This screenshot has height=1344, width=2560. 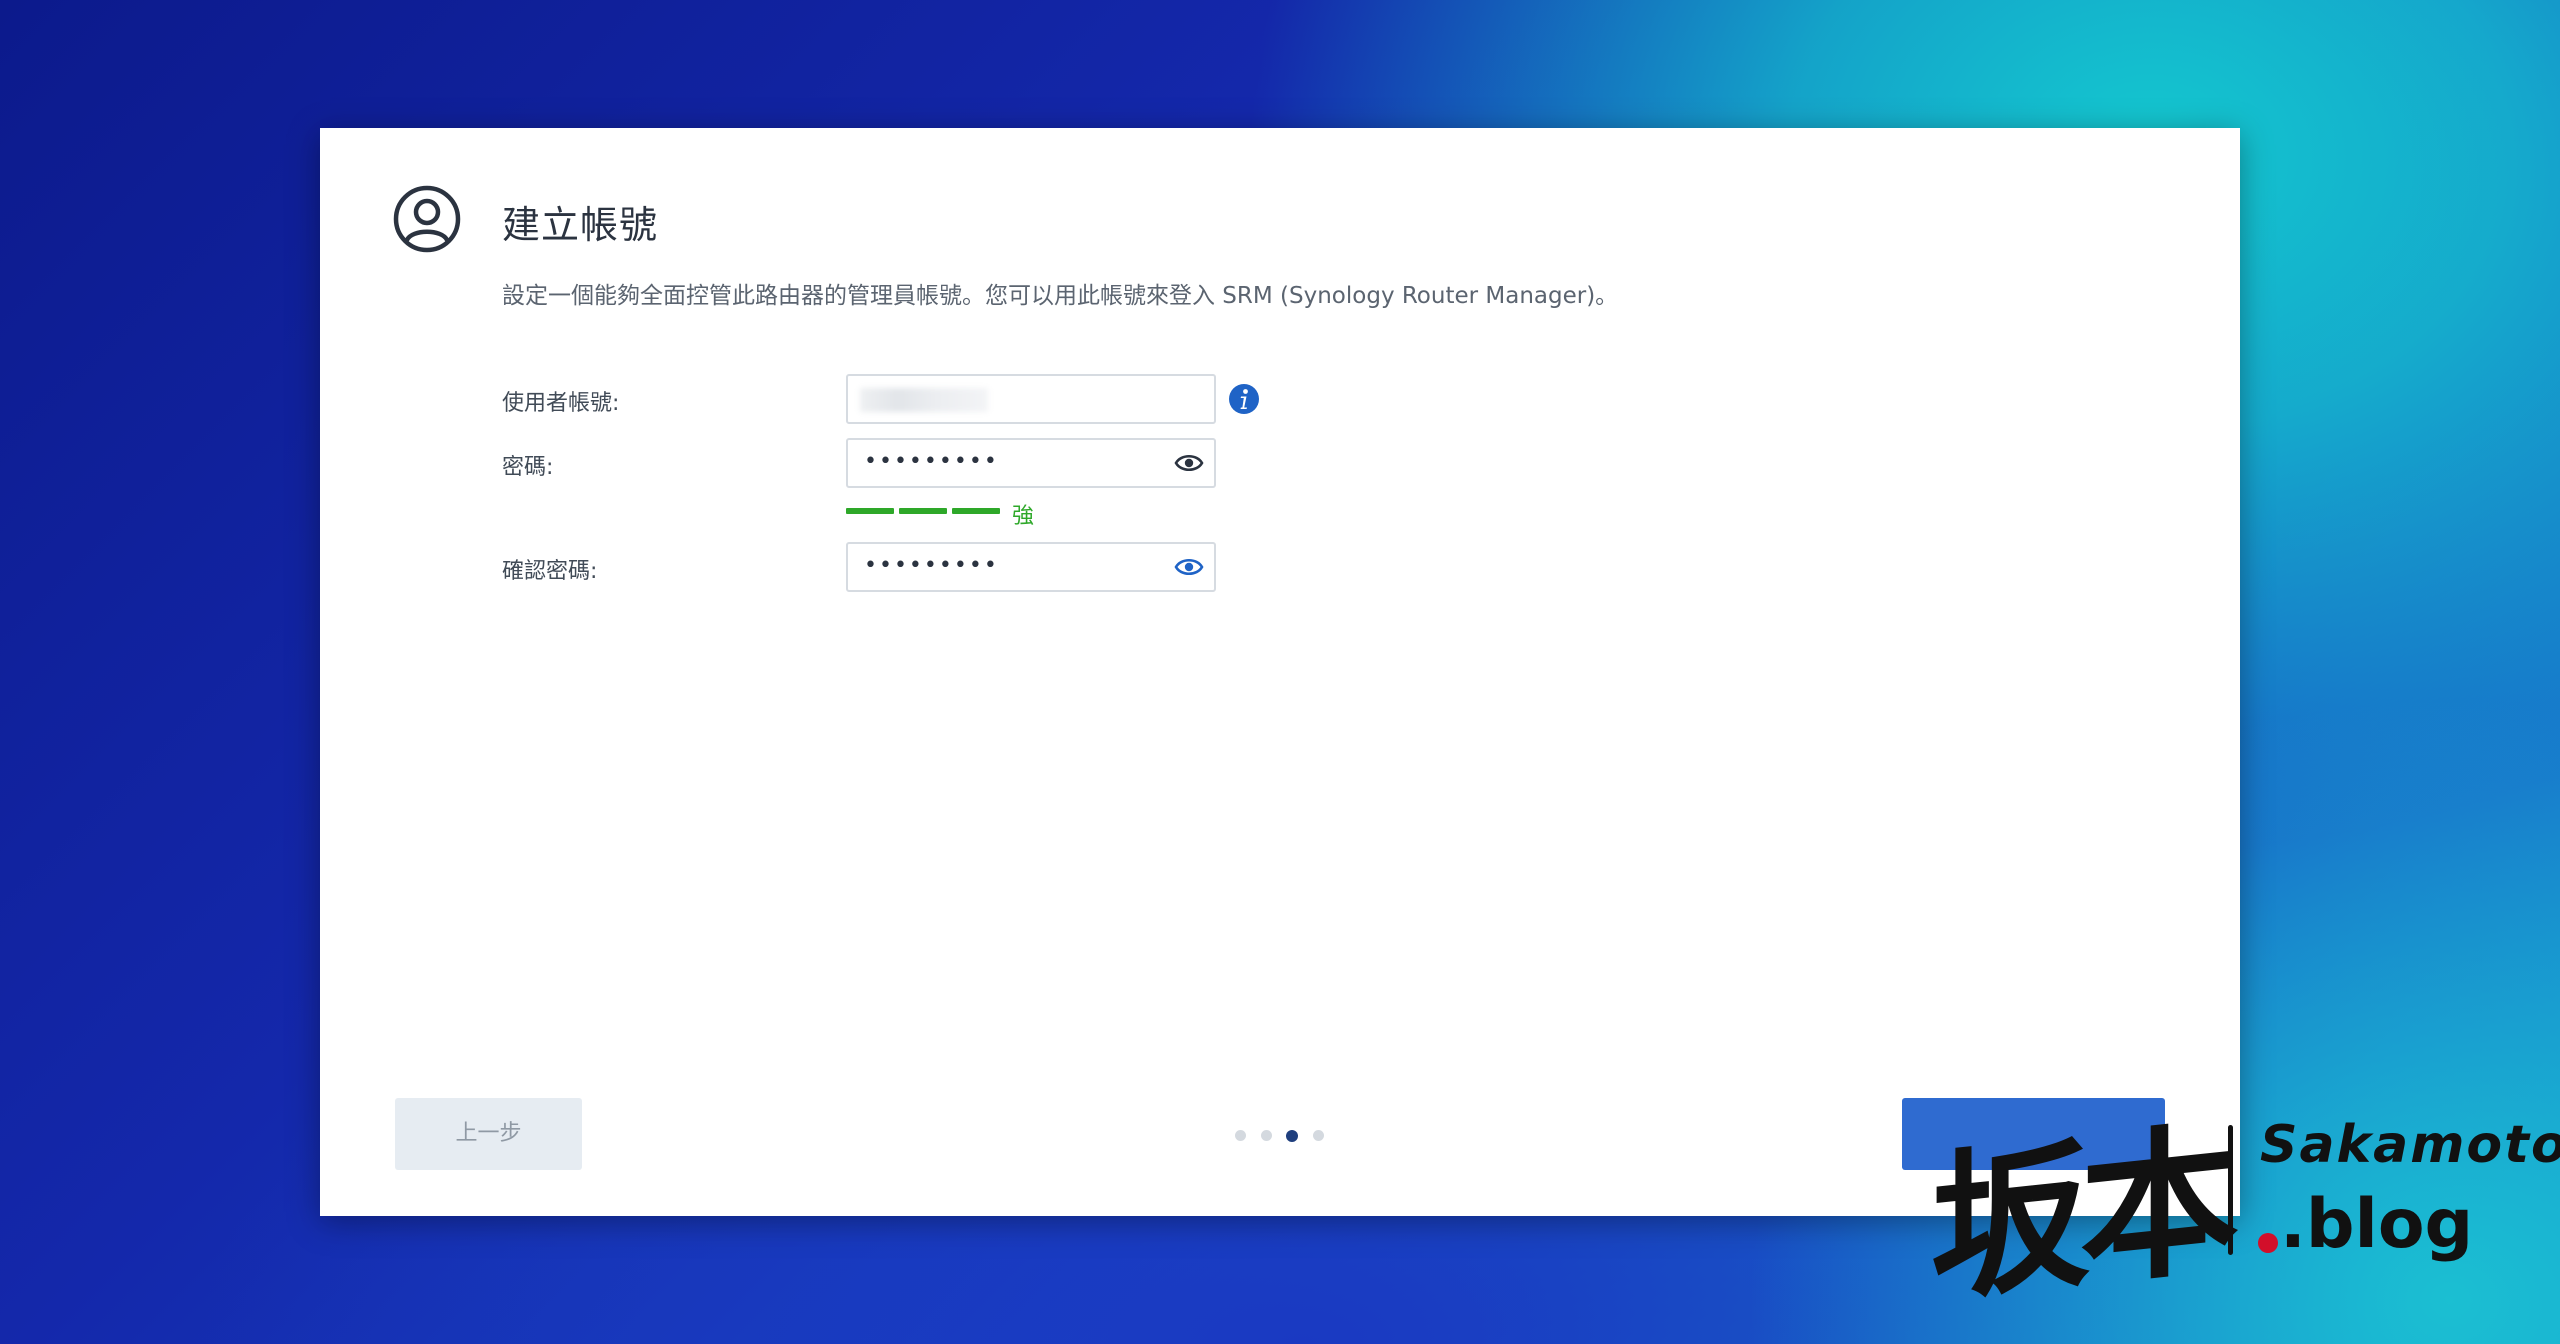 What do you see at coordinates (2268, 1243) in the screenshot?
I see `watermark-red-dot` at bounding box center [2268, 1243].